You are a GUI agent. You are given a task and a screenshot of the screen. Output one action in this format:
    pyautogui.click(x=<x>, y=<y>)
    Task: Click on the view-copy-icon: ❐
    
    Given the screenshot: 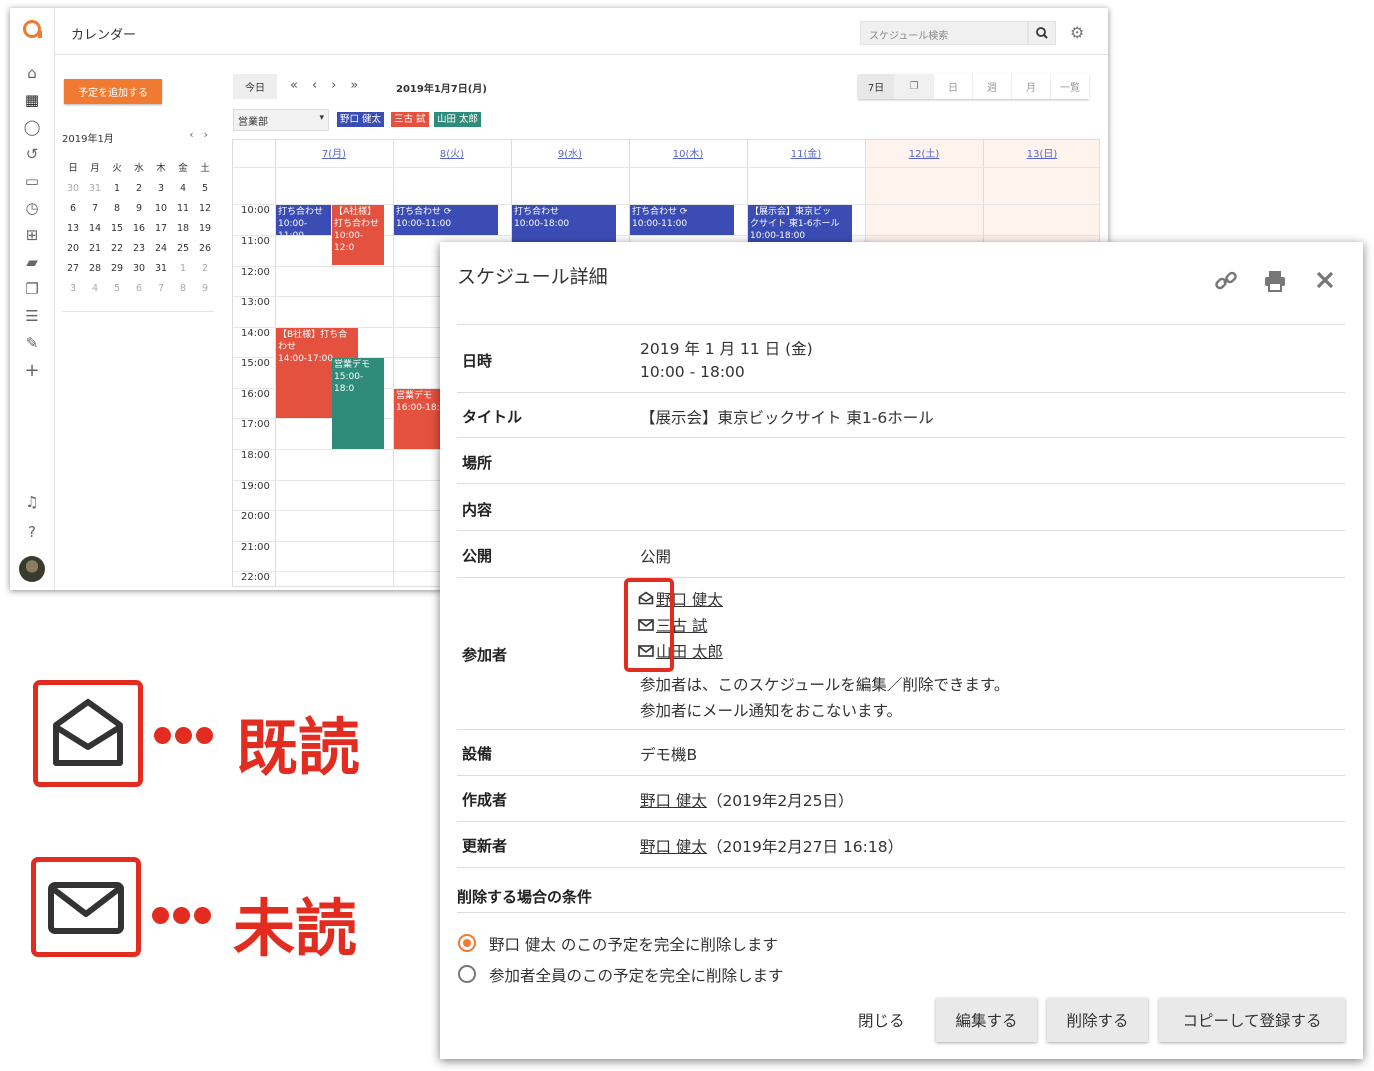 What is the action you would take?
    pyautogui.click(x=913, y=86)
    